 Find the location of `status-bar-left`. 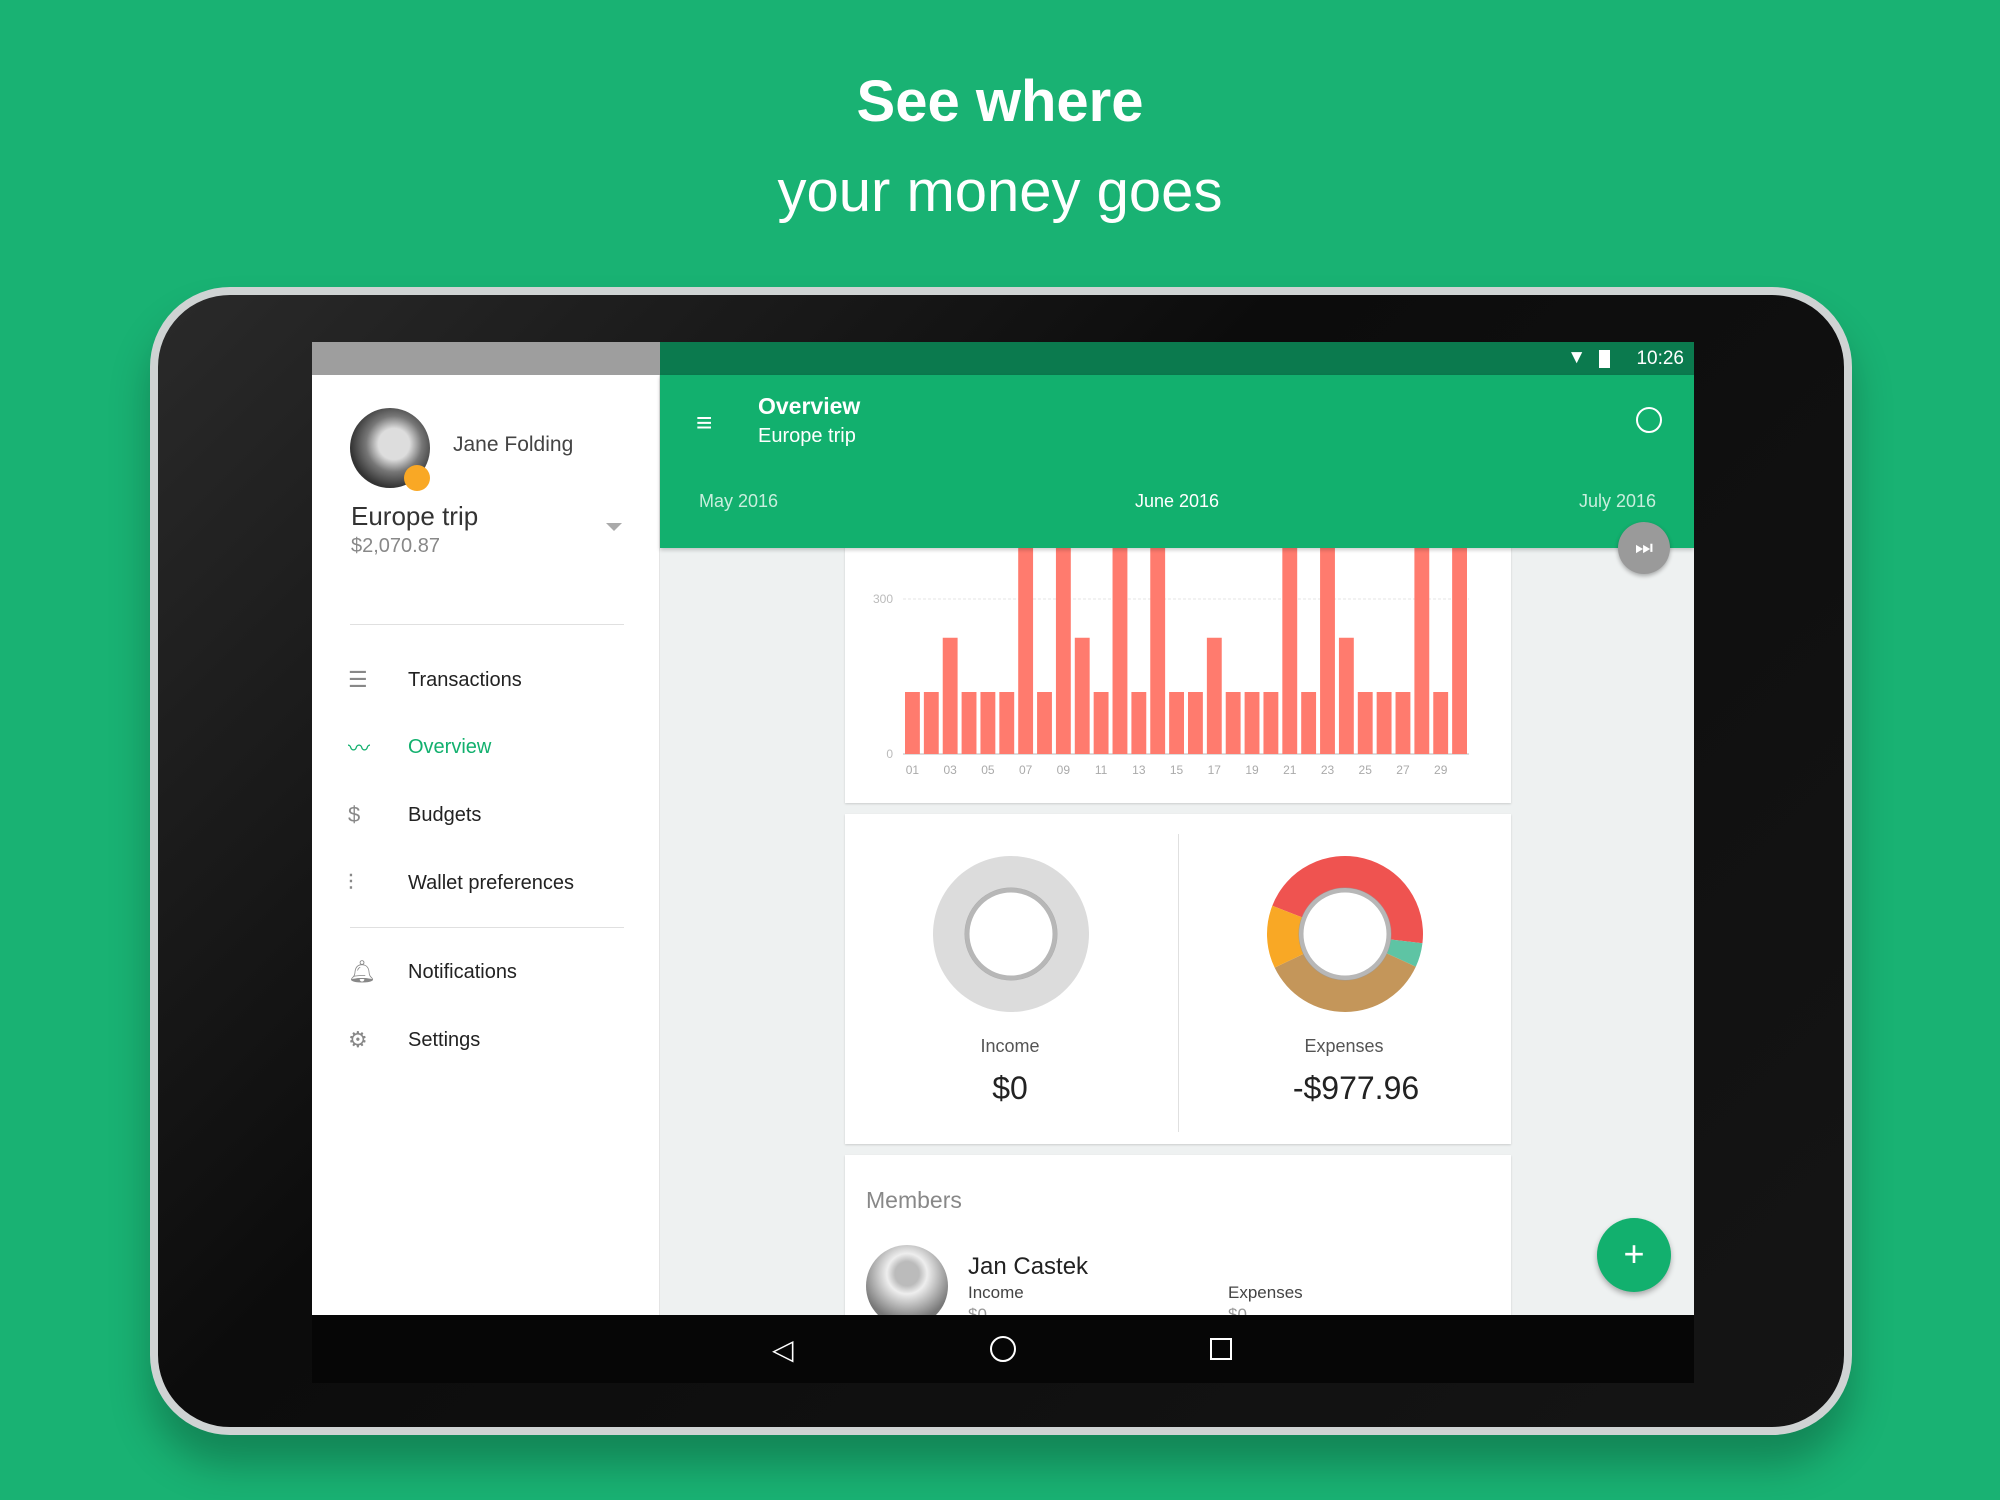

status-bar-left is located at coordinates (486, 358).